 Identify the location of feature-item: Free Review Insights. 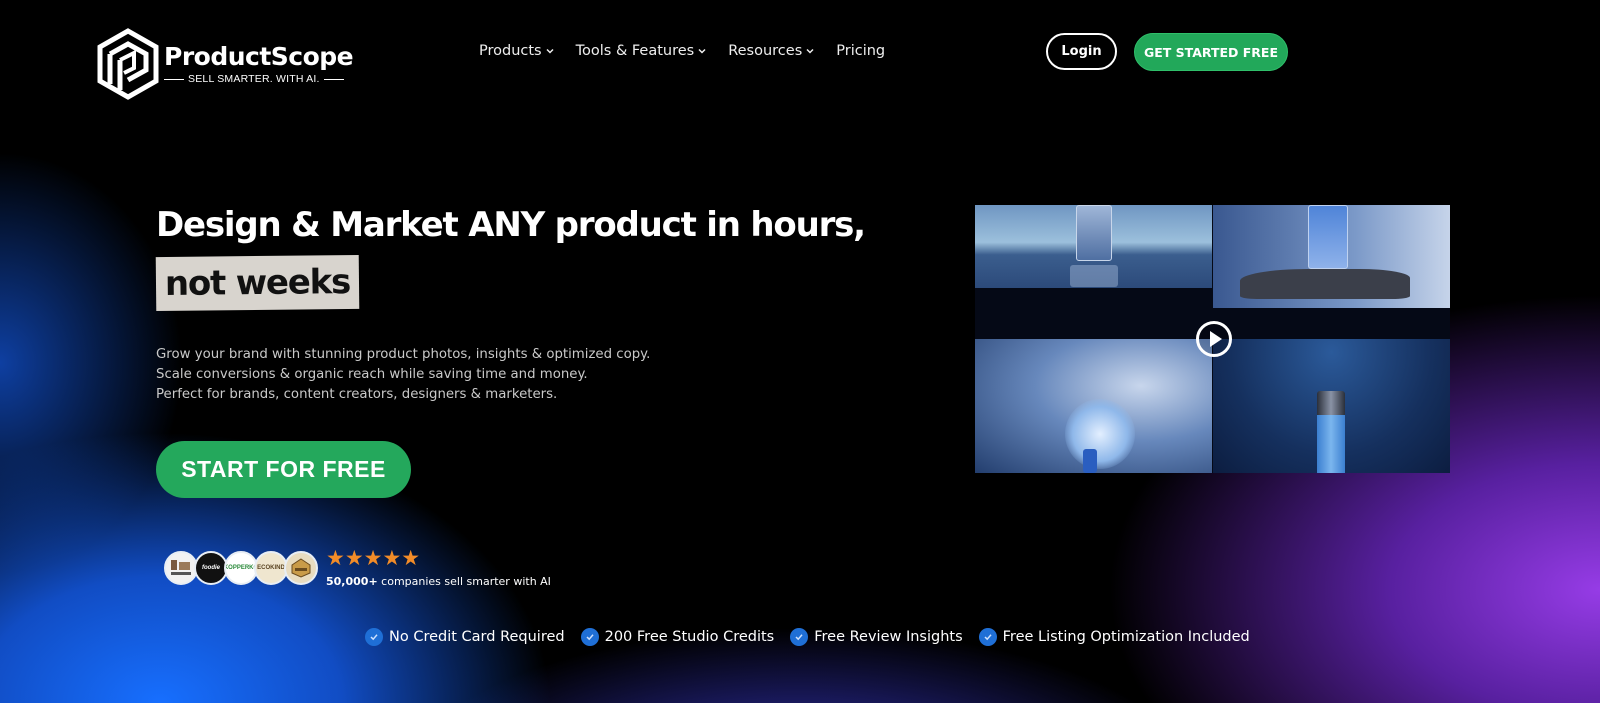
(876, 637).